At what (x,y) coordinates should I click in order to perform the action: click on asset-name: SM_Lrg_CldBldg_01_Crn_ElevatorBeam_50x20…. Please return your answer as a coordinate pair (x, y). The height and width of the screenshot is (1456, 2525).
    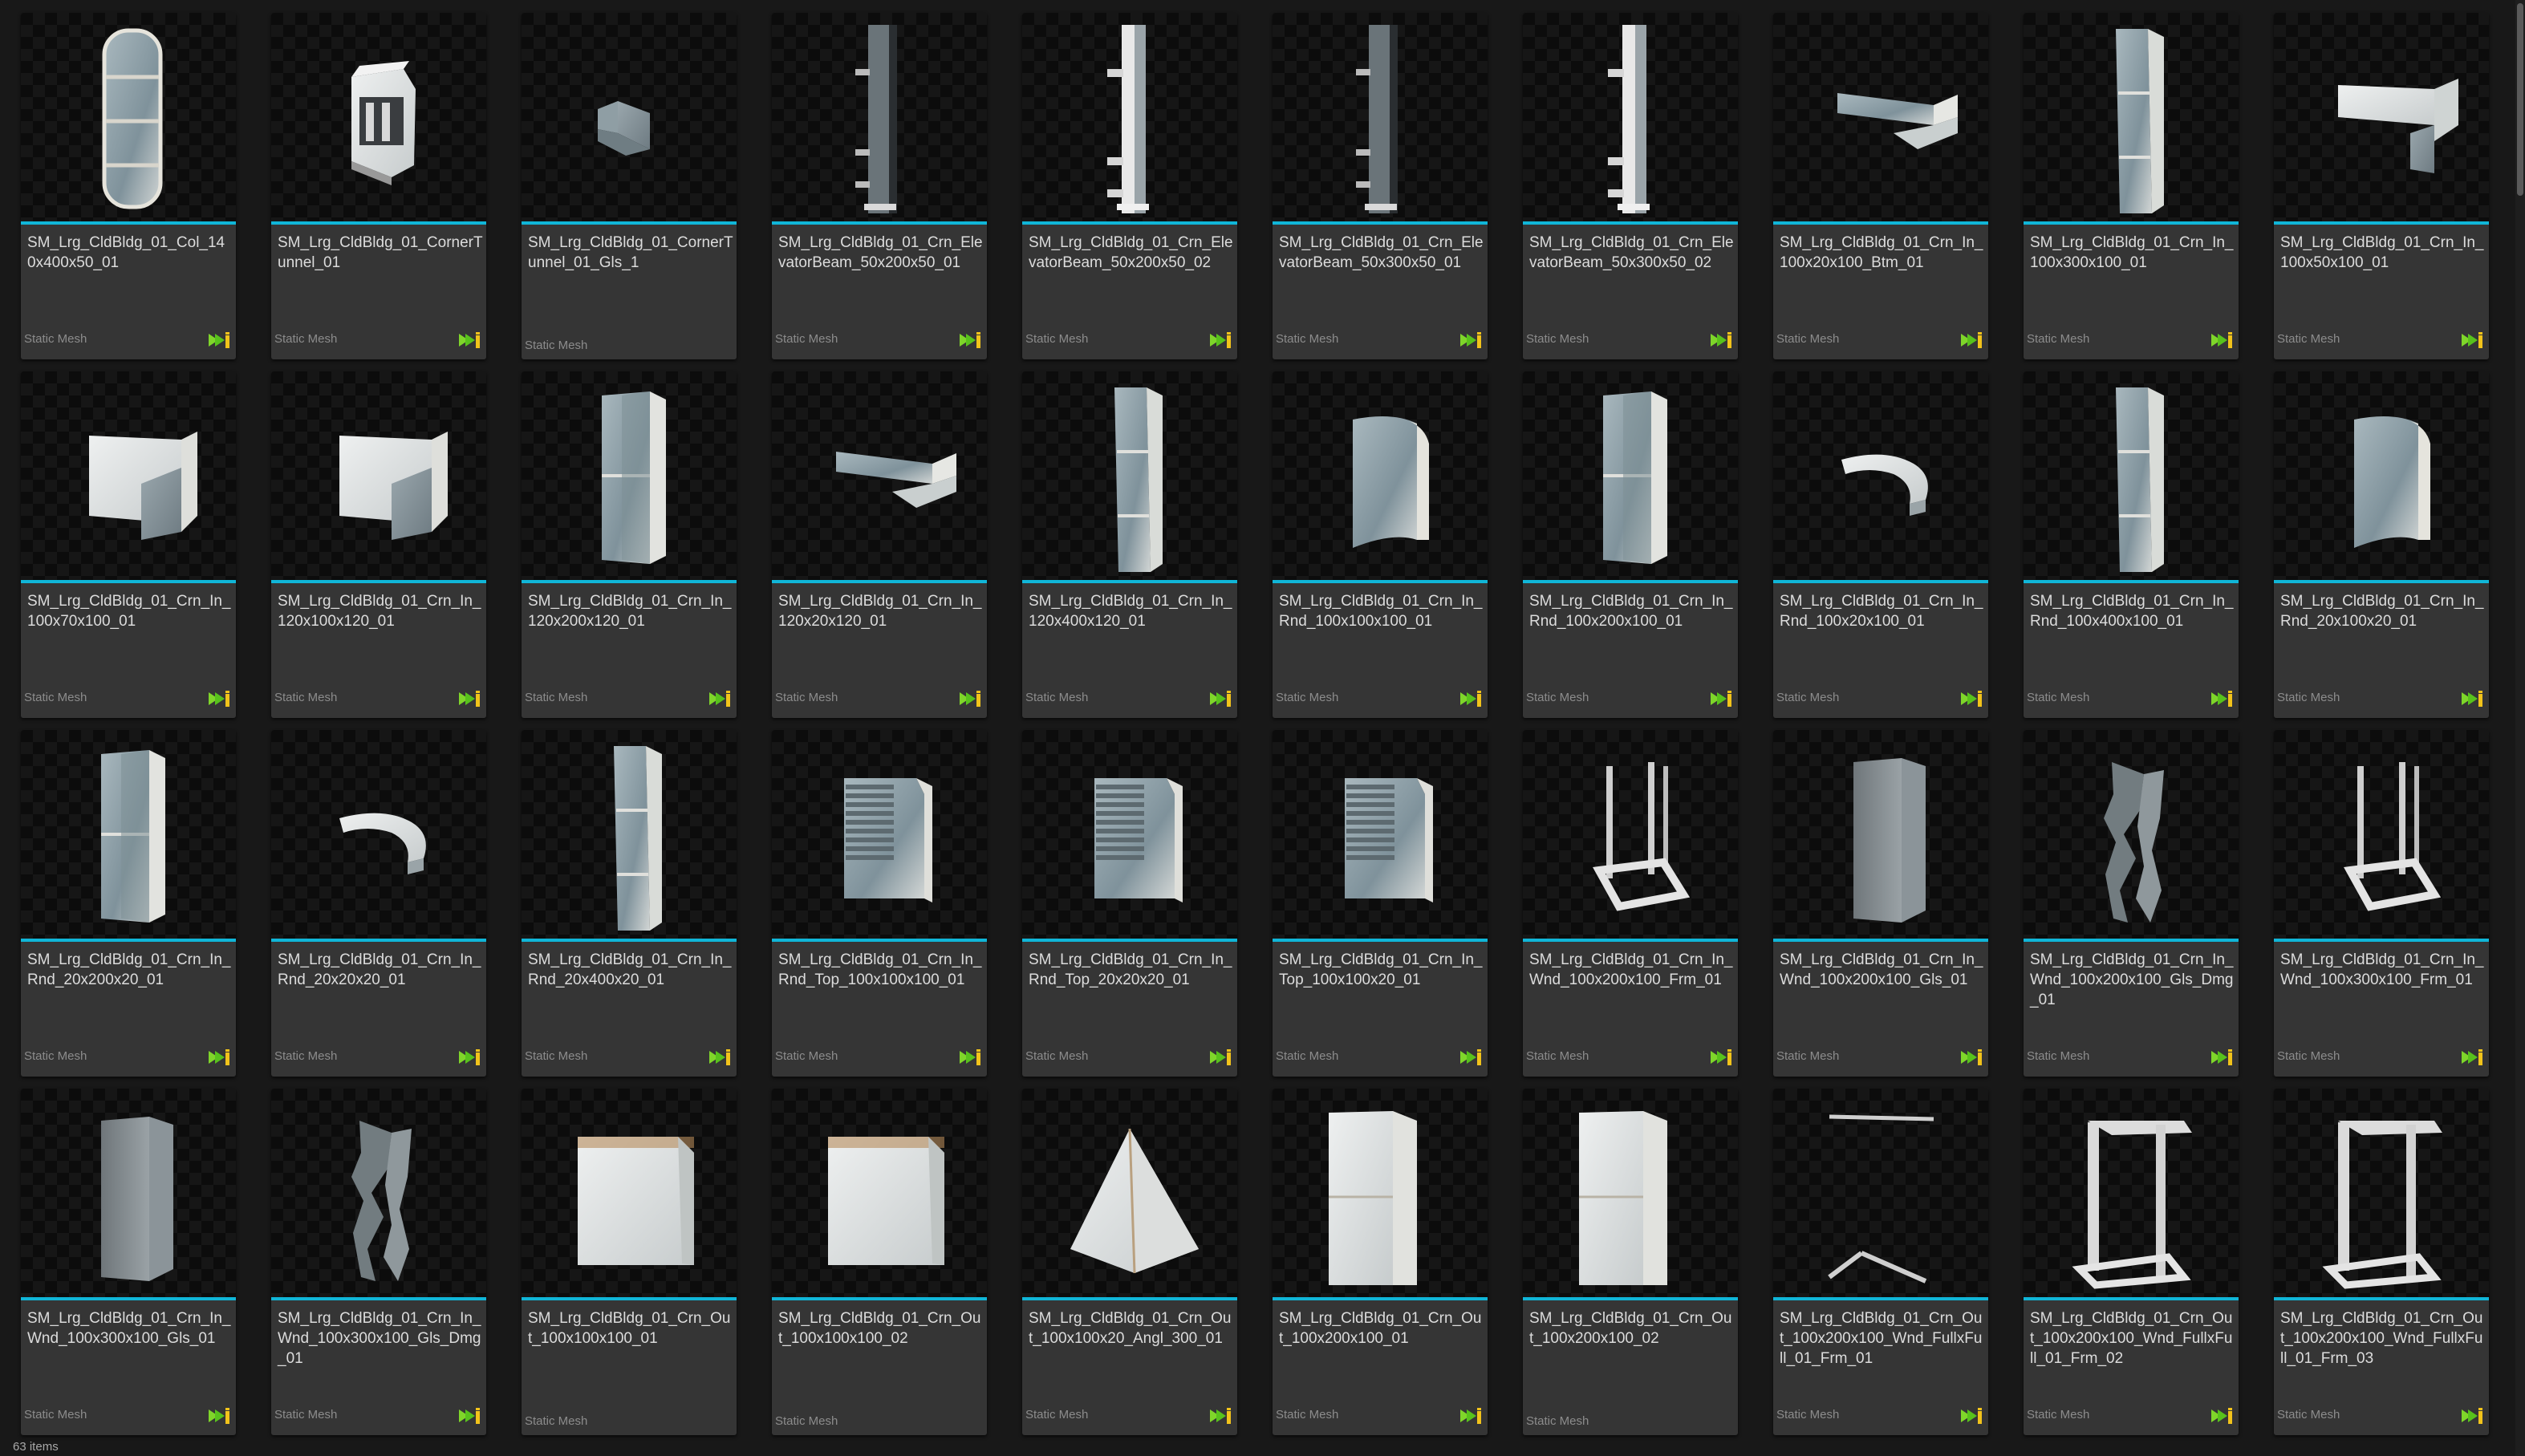
    Looking at the image, I should click on (881, 252).